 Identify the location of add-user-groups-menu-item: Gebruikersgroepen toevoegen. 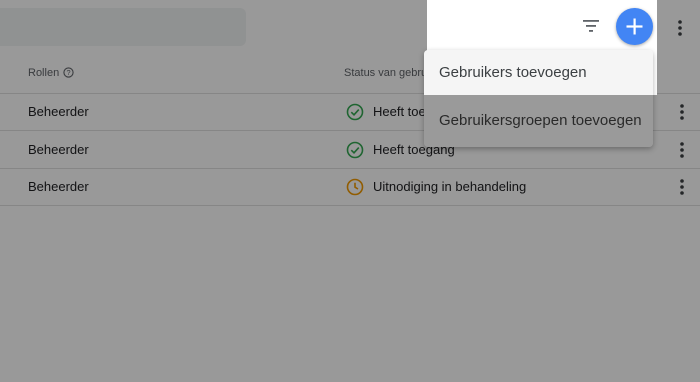
(538, 121).